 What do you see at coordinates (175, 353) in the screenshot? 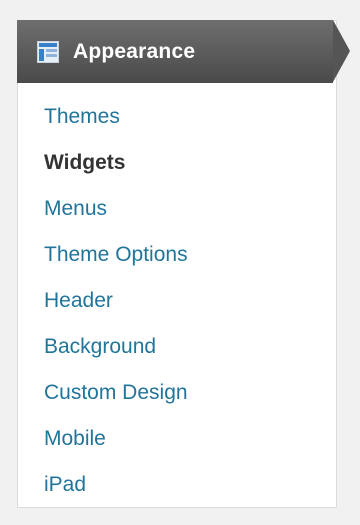
I see `submenu-item-background: Background` at bounding box center [175, 353].